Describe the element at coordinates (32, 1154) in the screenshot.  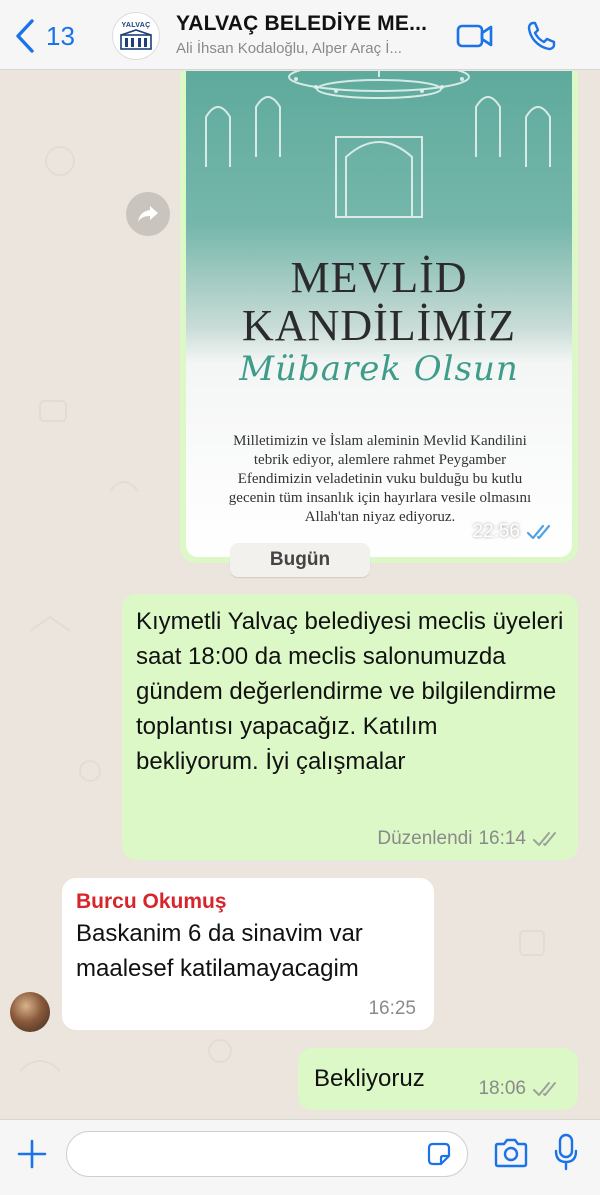
I see `plus-icon` at that location.